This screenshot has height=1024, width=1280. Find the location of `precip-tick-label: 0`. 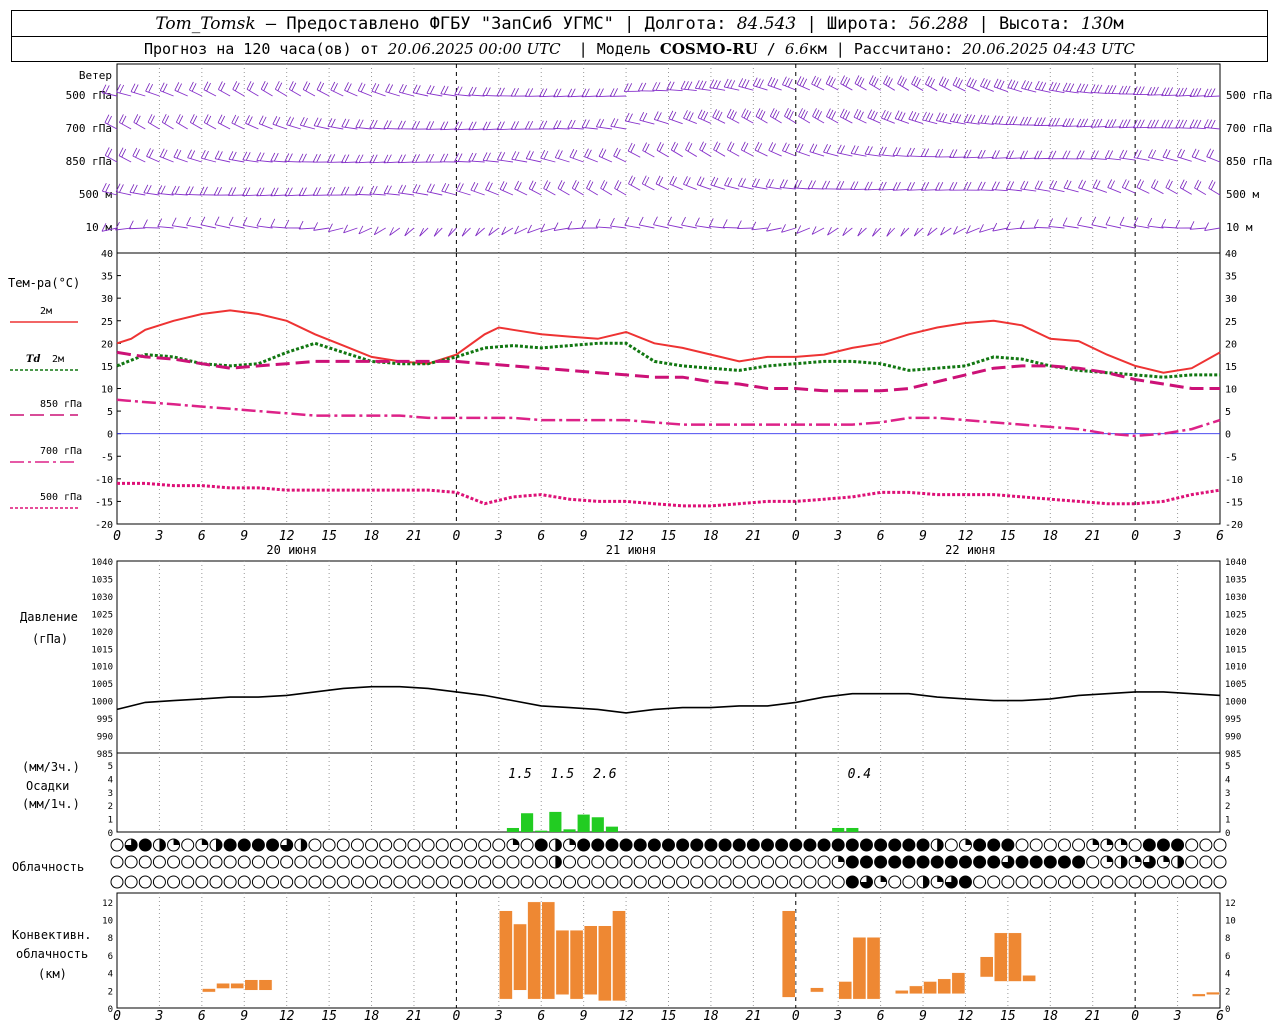

precip-tick-label: 0 is located at coordinates (110, 834).